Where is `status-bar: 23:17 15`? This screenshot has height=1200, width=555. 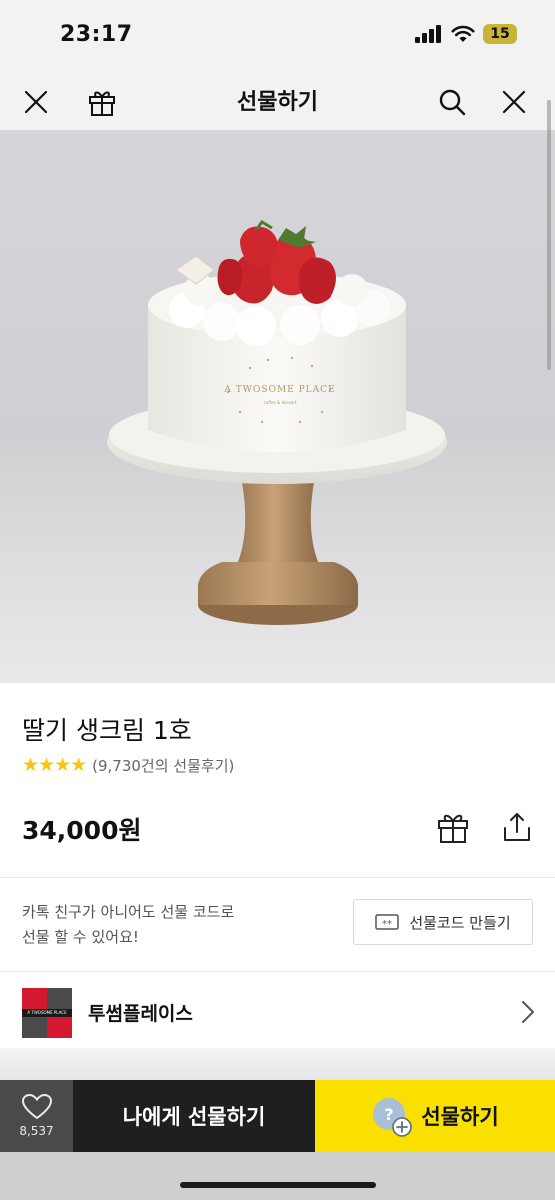 status-bar: 23:17 15 is located at coordinates (277, 36).